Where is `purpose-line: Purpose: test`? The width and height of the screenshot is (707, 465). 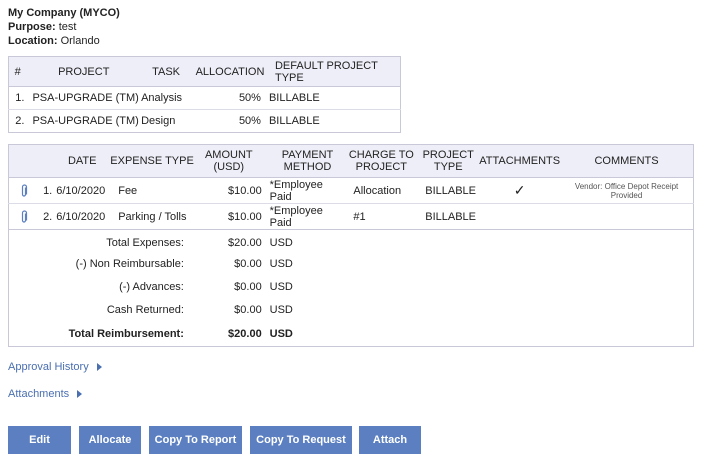
purpose-line: Purpose: test is located at coordinates (64, 27).